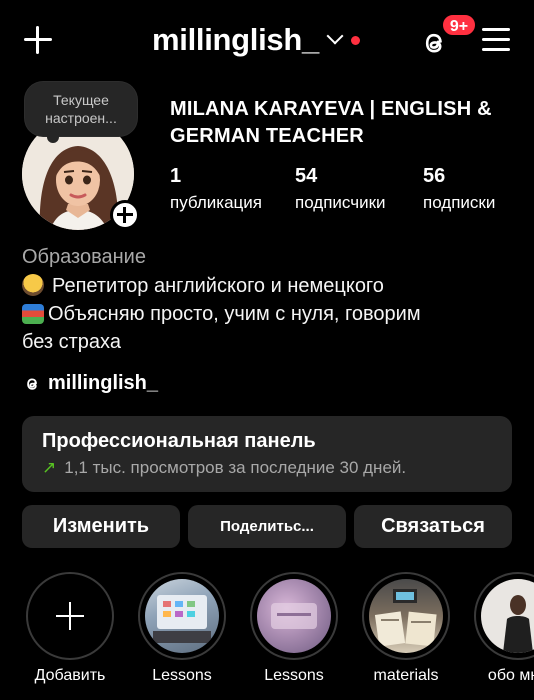  Describe the element at coordinates (101, 526) in the screenshot. I see `edit-profile-button: Изменить` at that location.